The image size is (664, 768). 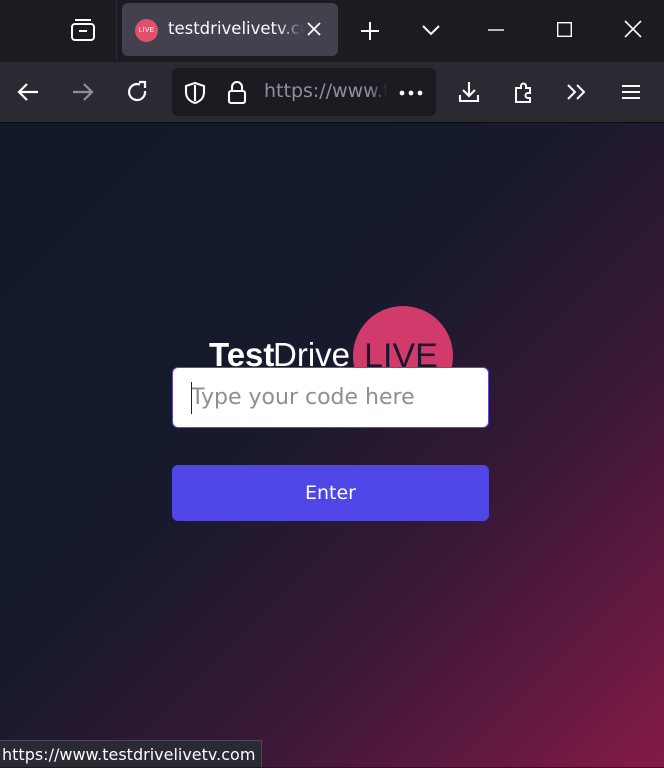 What do you see at coordinates (191, 398) in the screenshot?
I see `text-cursor` at bounding box center [191, 398].